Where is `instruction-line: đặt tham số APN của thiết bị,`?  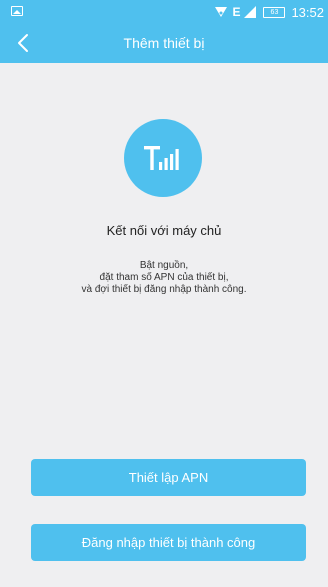 instruction-line: đặt tham số APN của thiết bị, is located at coordinates (164, 277).